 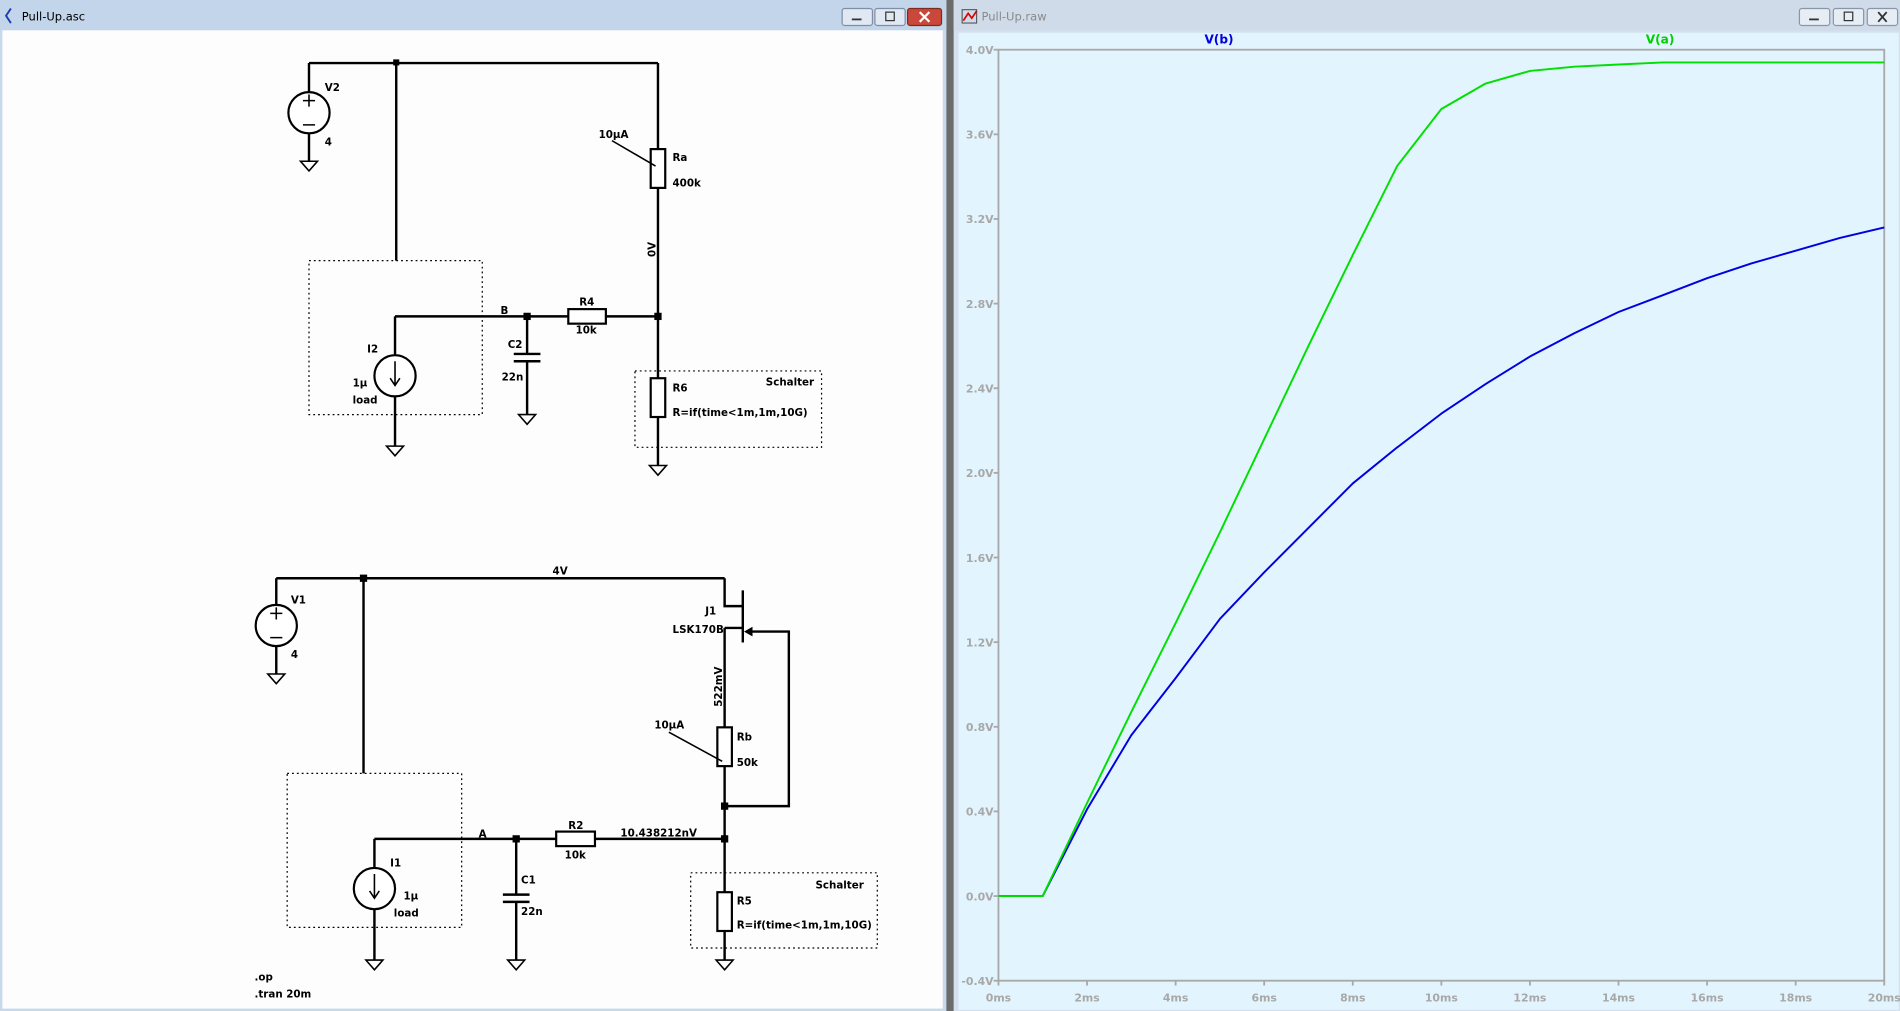 What do you see at coordinates (680, 158) in the screenshot?
I see `ra-label: Ra` at bounding box center [680, 158].